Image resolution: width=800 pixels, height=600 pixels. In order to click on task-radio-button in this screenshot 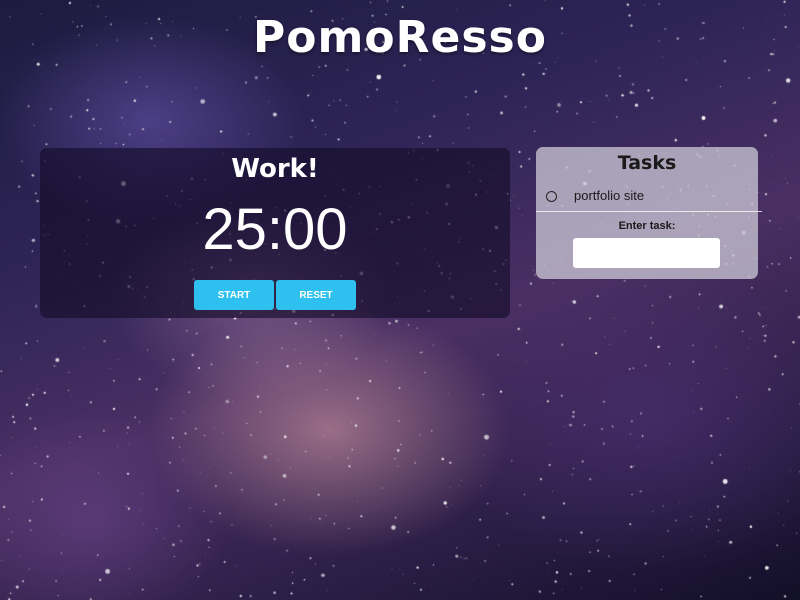, I will do `click(551, 196)`.